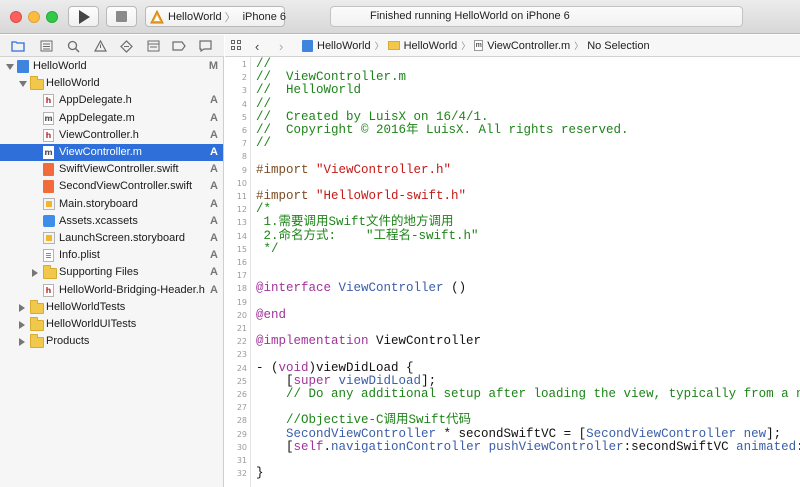 This screenshot has height=487, width=800. What do you see at coordinates (46, 46) in the screenshot?
I see `hierarchy-icon` at bounding box center [46, 46].